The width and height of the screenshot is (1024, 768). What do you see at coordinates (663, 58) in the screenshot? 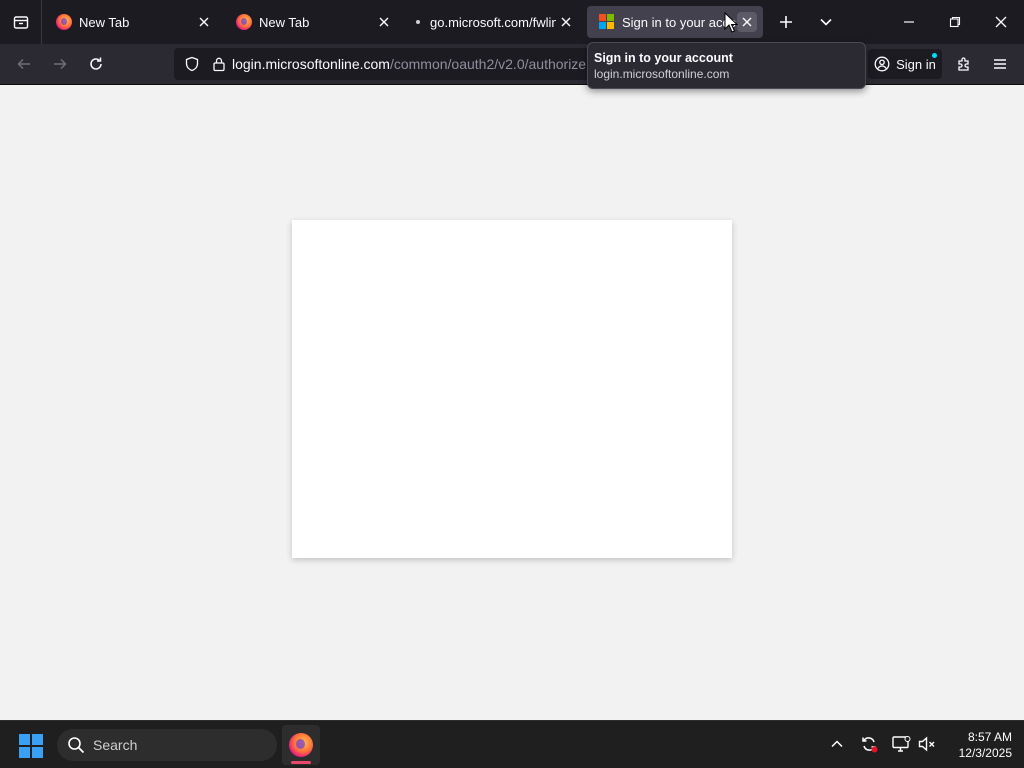
I see `tooltip-title: Sign in to your account` at bounding box center [663, 58].